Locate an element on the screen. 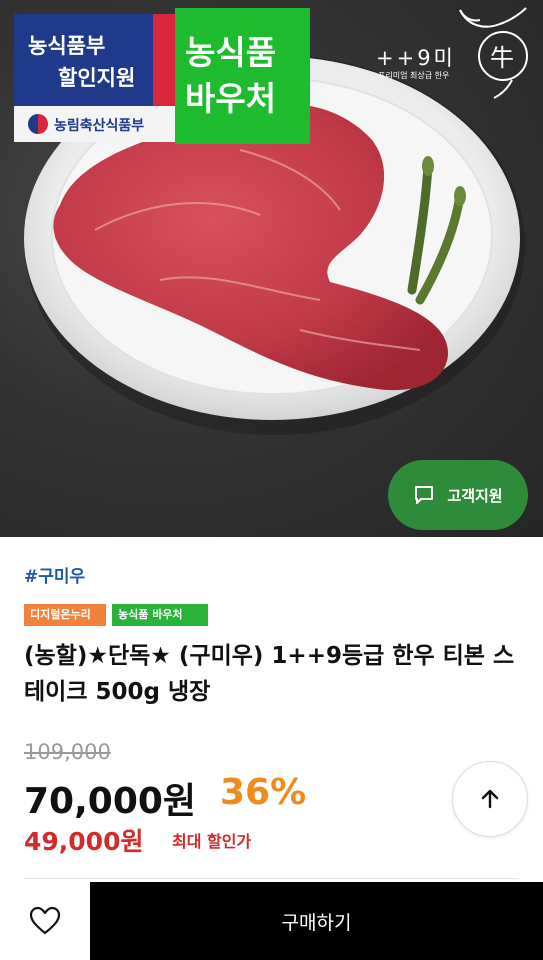 This screenshot has height=960, width=543. customer-support-label: 고객지원 is located at coordinates (475, 495).